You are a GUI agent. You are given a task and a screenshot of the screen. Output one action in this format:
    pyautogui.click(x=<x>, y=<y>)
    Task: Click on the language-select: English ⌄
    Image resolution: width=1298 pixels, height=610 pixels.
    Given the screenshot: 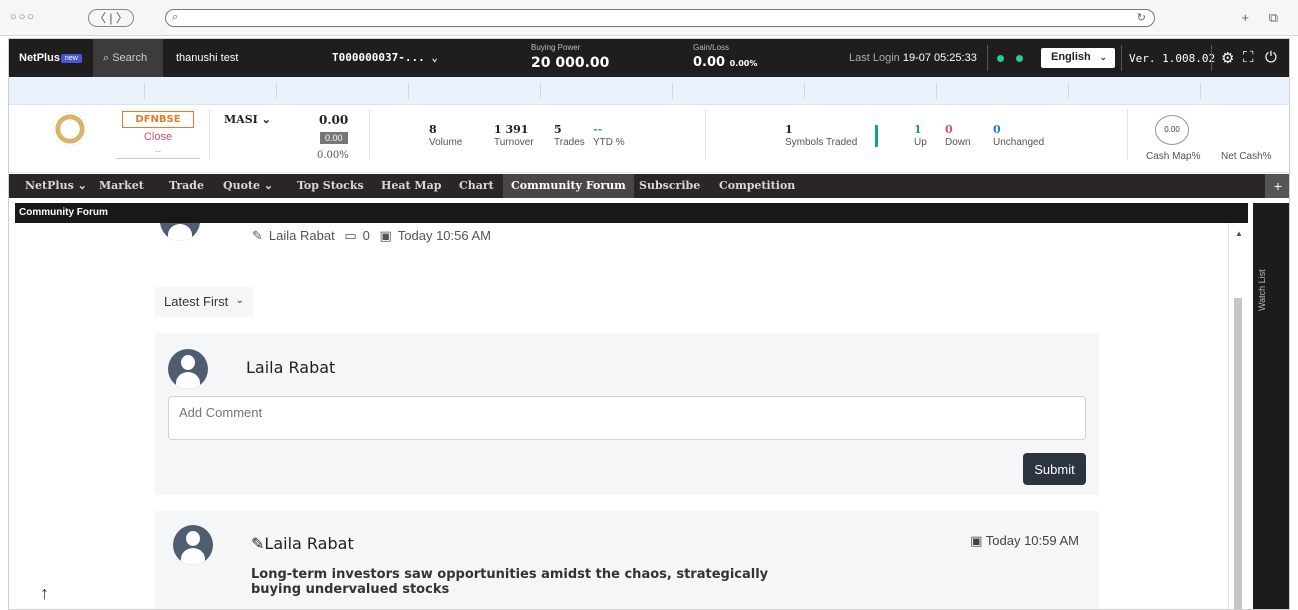 What is the action you would take?
    pyautogui.click(x=1078, y=58)
    